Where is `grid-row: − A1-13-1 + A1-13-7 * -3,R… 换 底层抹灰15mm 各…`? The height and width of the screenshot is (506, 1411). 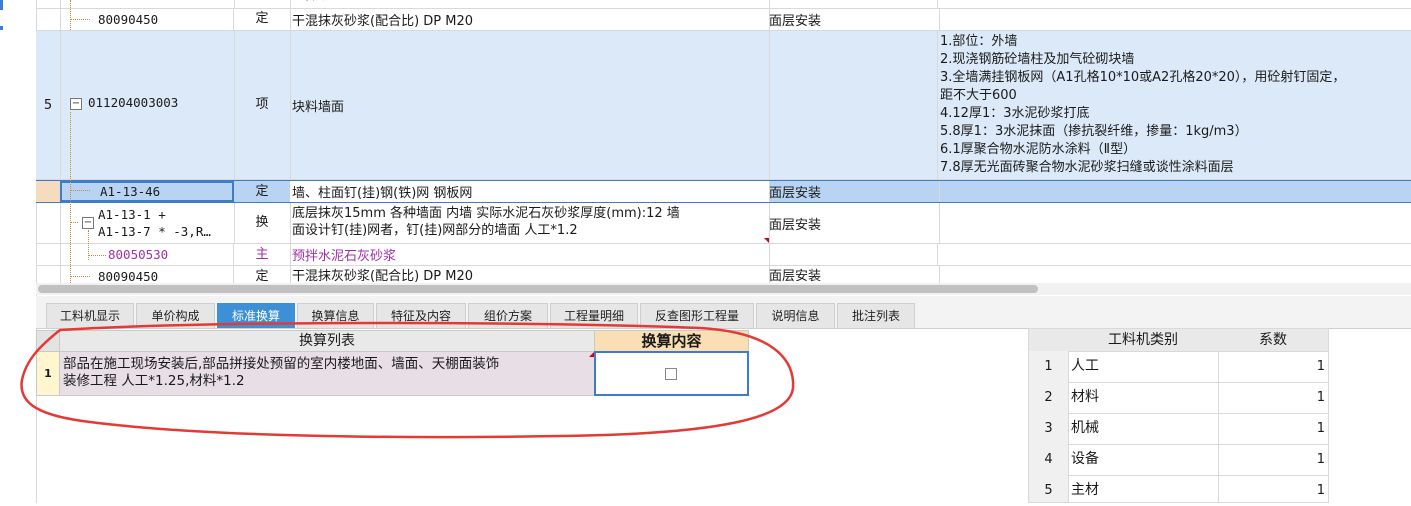 grid-row: − A1-13-1 + A1-13-7 * -3,R… 换 底层抹灰15mm 各… is located at coordinates (723, 223).